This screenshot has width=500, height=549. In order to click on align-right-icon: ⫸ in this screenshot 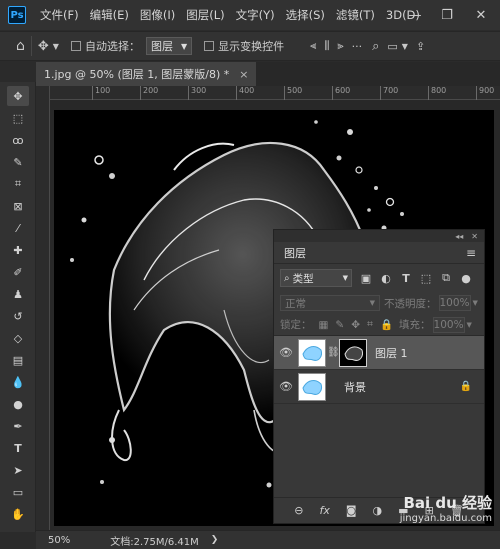, I will do `click(340, 46)`.